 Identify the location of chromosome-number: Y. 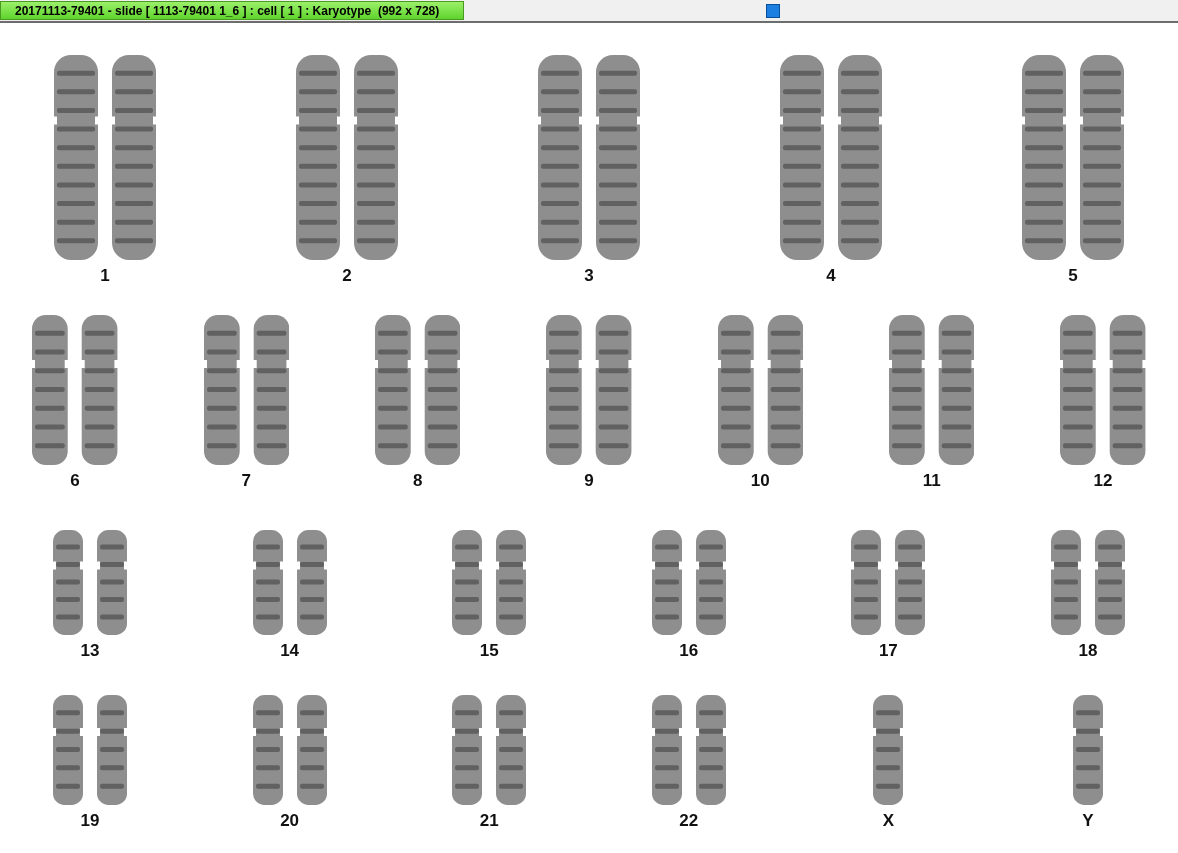
(1088, 821).